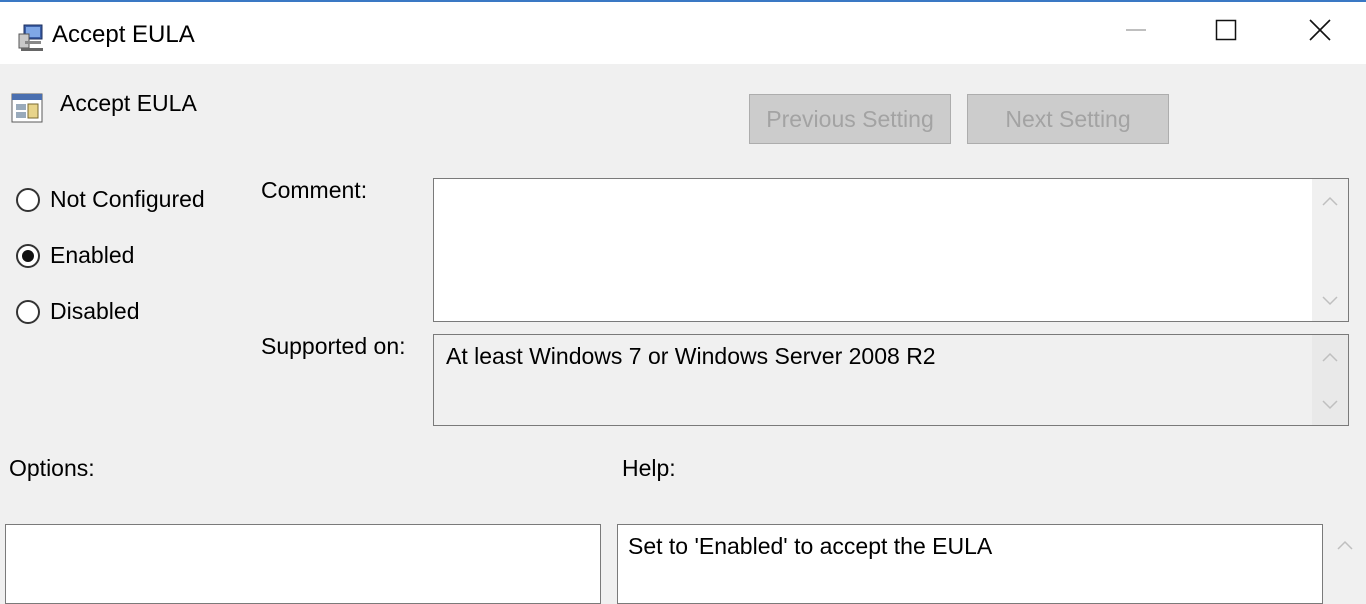 This screenshot has height=604, width=1366. What do you see at coordinates (128, 103) in the screenshot?
I see `setting-title: Accept EULA` at bounding box center [128, 103].